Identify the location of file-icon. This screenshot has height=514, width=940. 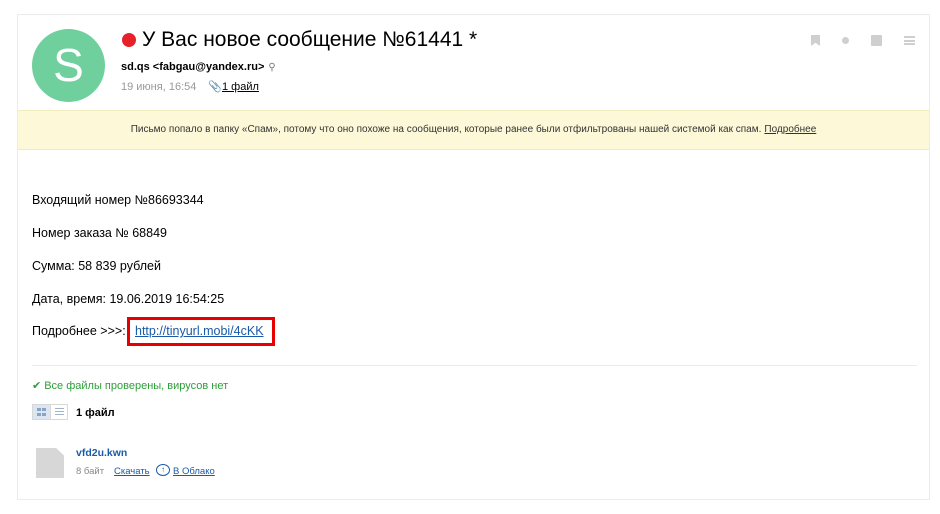
(50, 463).